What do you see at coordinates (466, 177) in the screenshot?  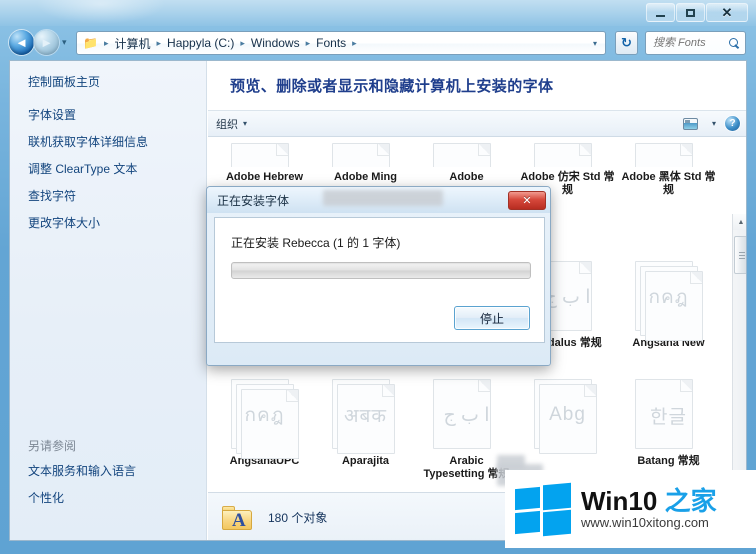 I see `font-name: Adobe` at bounding box center [466, 177].